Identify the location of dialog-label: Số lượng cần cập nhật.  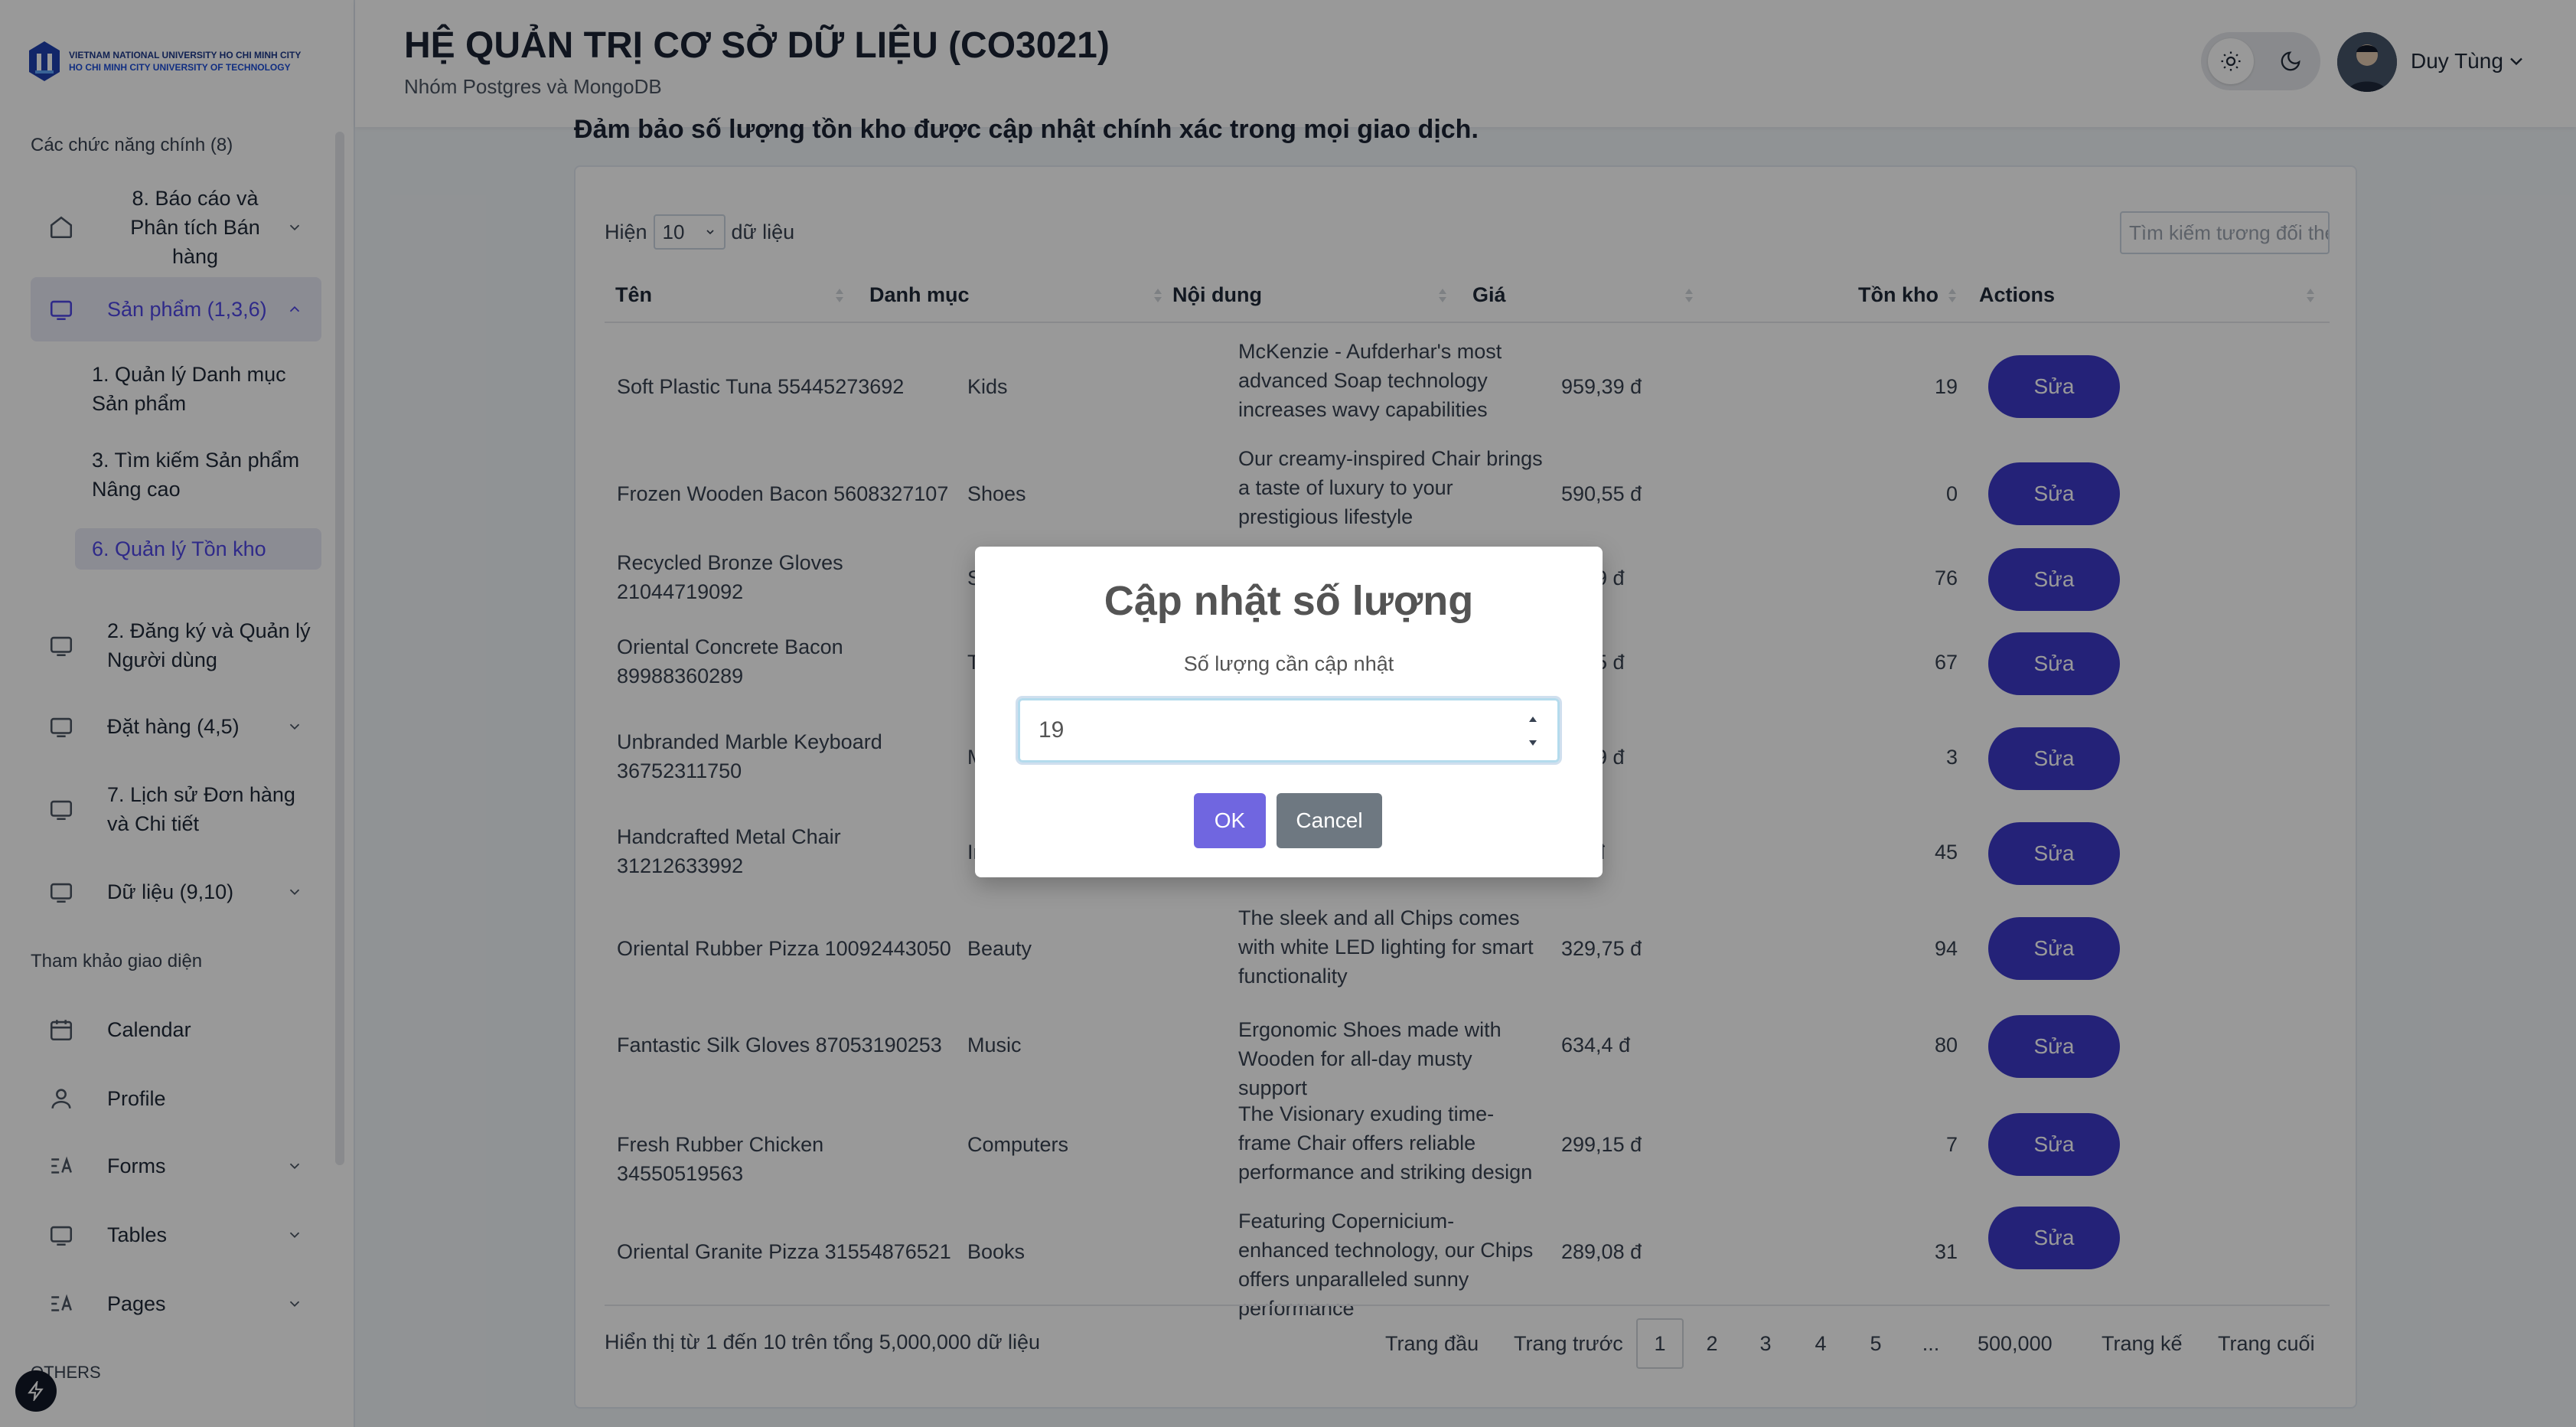
(1288, 663).